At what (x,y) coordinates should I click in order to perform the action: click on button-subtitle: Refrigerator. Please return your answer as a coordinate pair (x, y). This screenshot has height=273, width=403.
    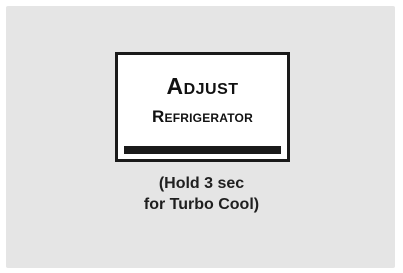
    Looking at the image, I should click on (202, 116).